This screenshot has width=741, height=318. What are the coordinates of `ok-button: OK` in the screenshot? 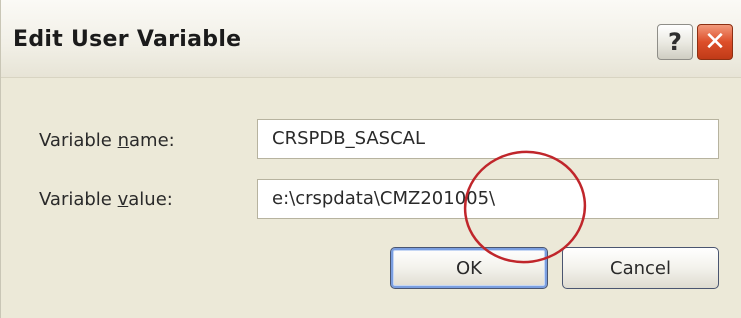 It's located at (469, 268).